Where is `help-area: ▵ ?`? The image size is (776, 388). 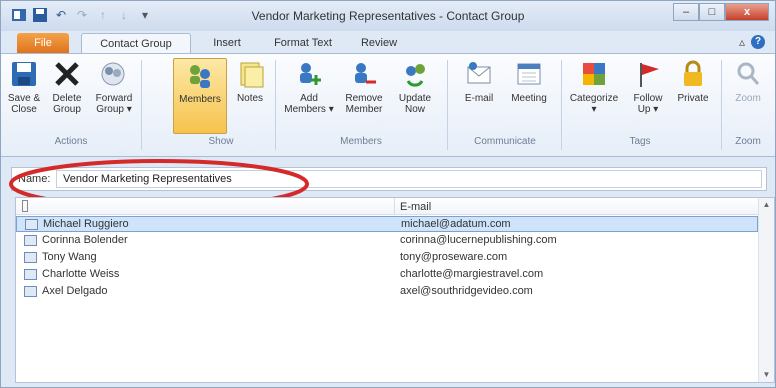
help-area: ▵ ? is located at coordinates (752, 42).